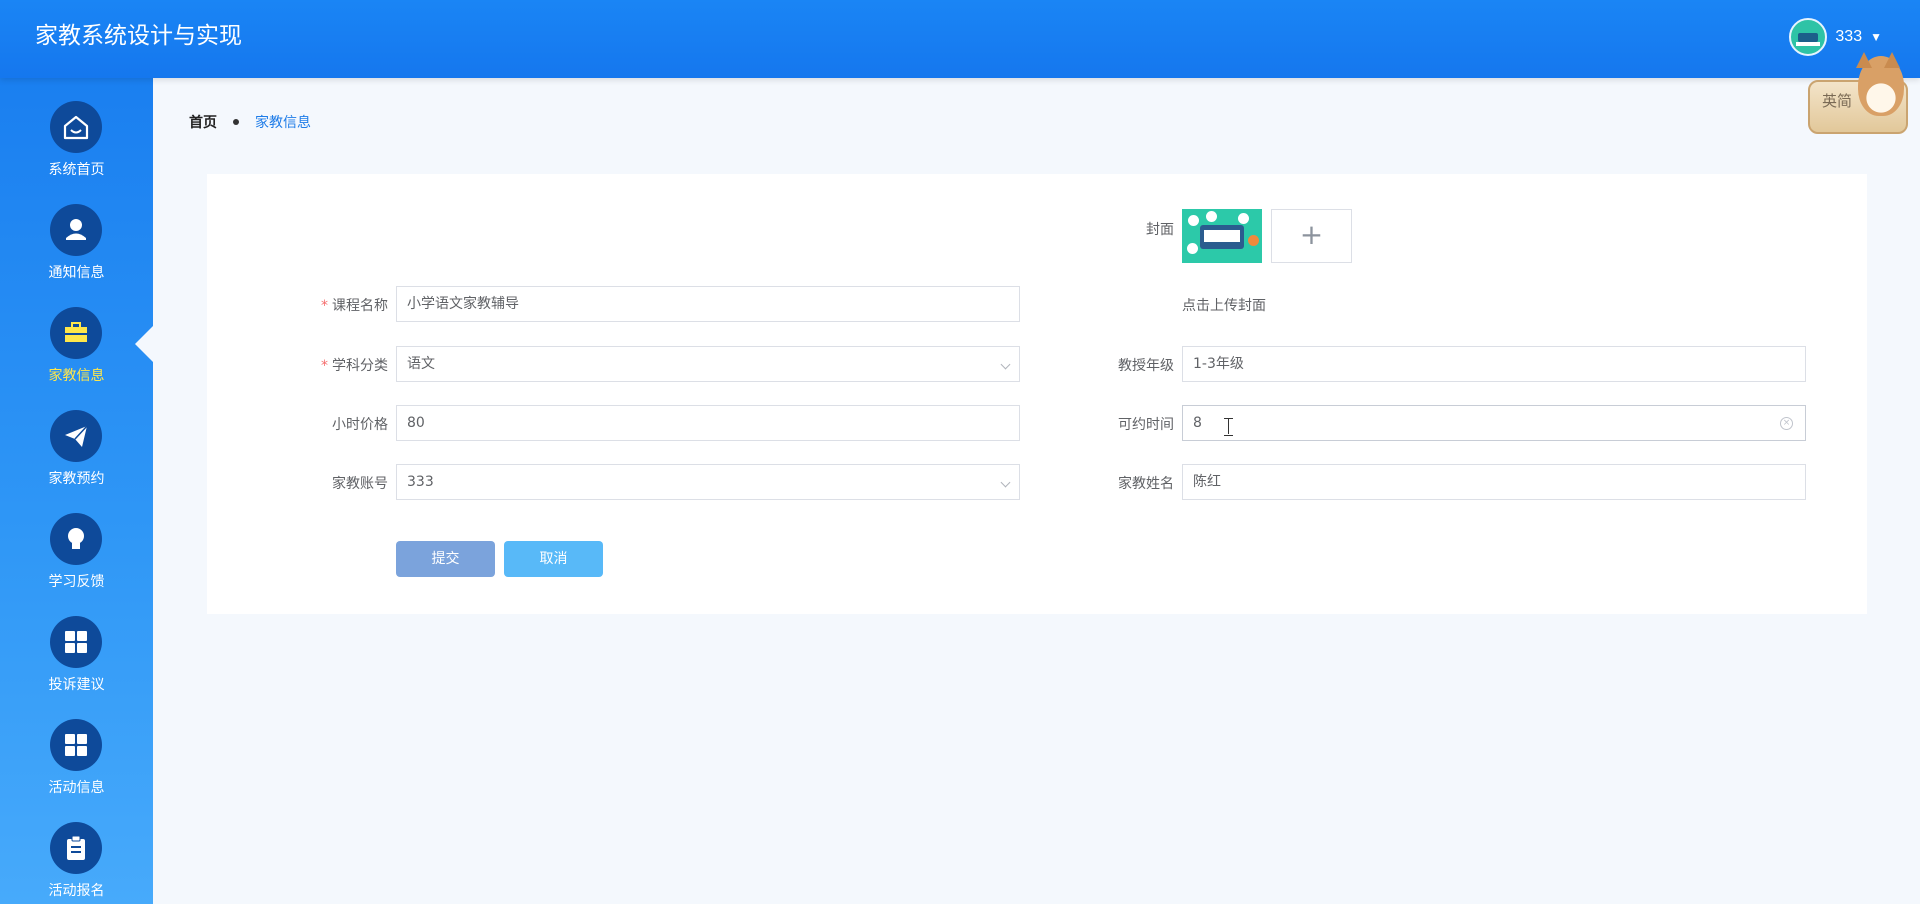  I want to click on caret-down-icon: ▼, so click(1876, 37).